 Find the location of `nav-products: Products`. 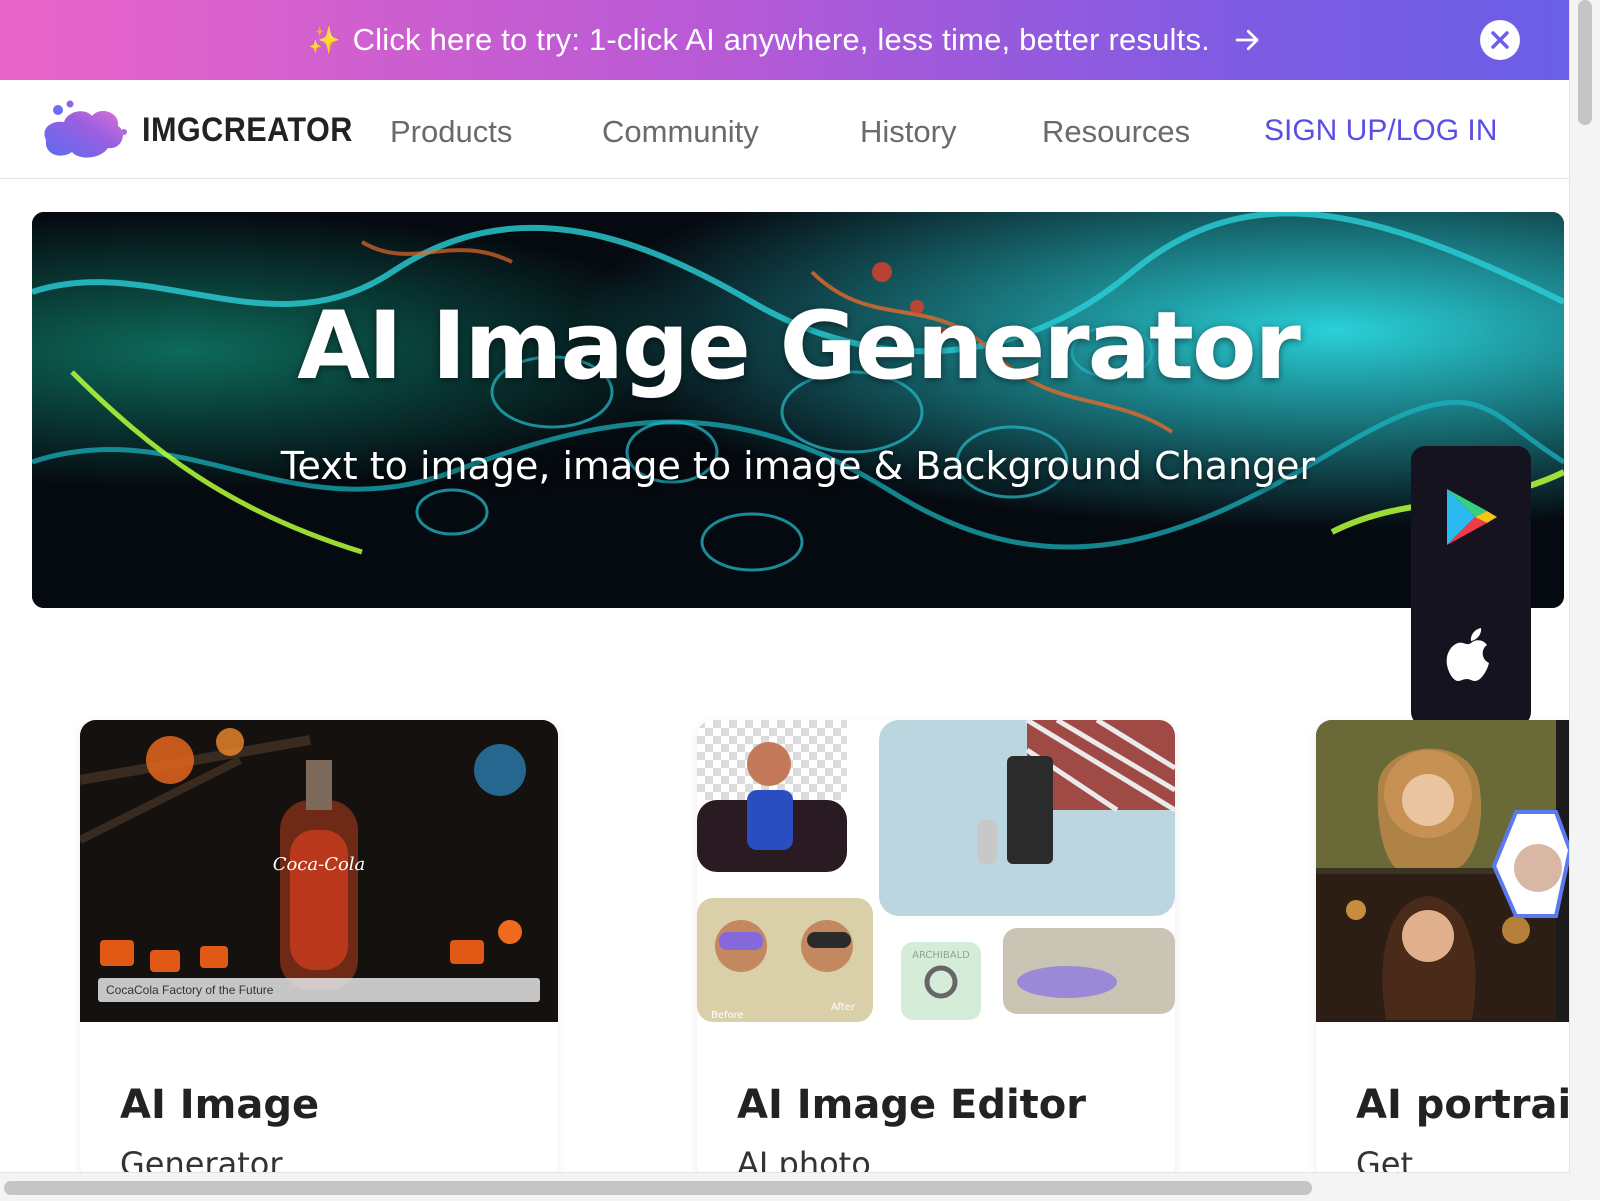

nav-products: Products is located at coordinates (451, 132).